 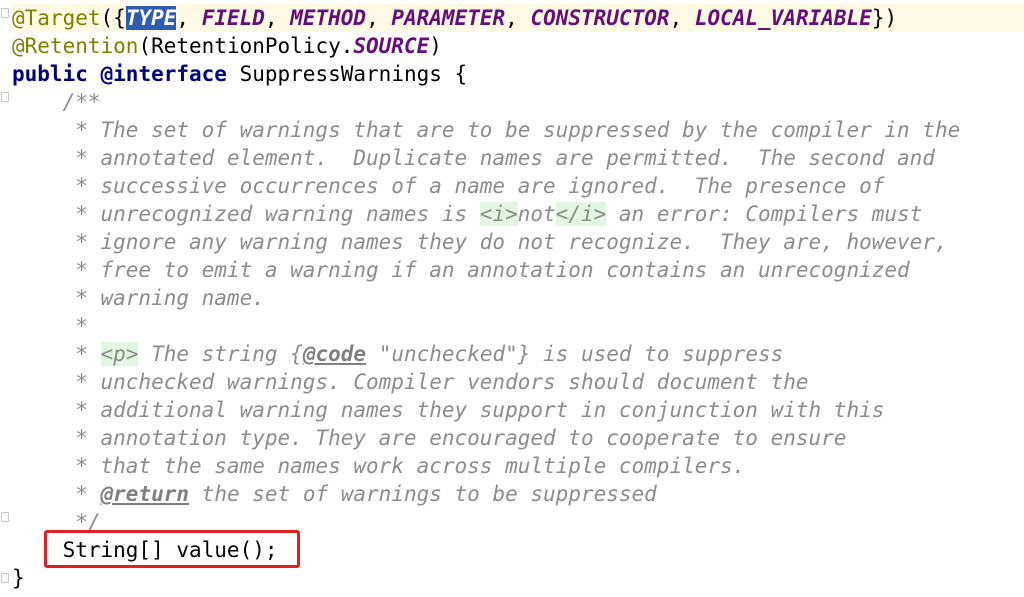 I want to click on retention-policy: (RetentionPolicy., so click(x=246, y=46).